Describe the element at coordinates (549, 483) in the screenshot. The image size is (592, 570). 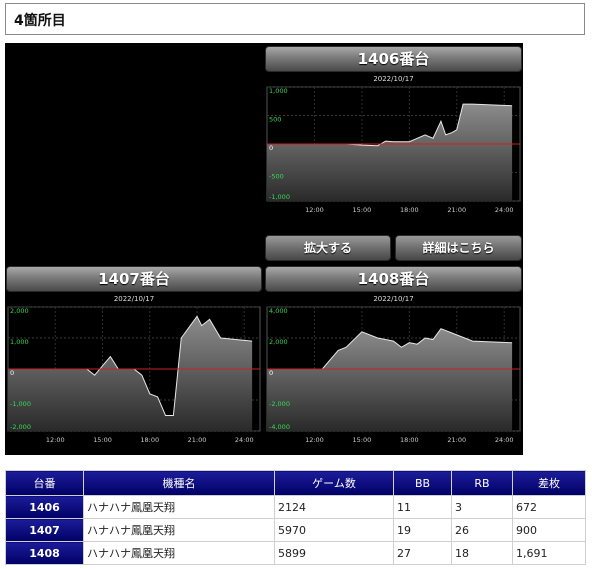
I see `col-difference: 差枚` at that location.